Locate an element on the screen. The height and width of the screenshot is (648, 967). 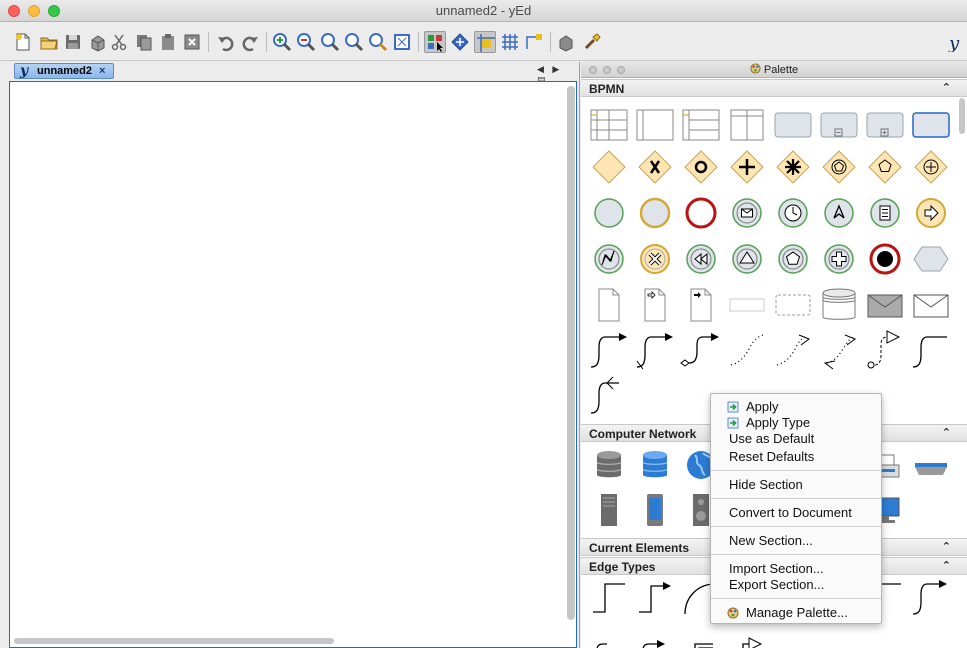
network-database-item is located at coordinates (609, 465).